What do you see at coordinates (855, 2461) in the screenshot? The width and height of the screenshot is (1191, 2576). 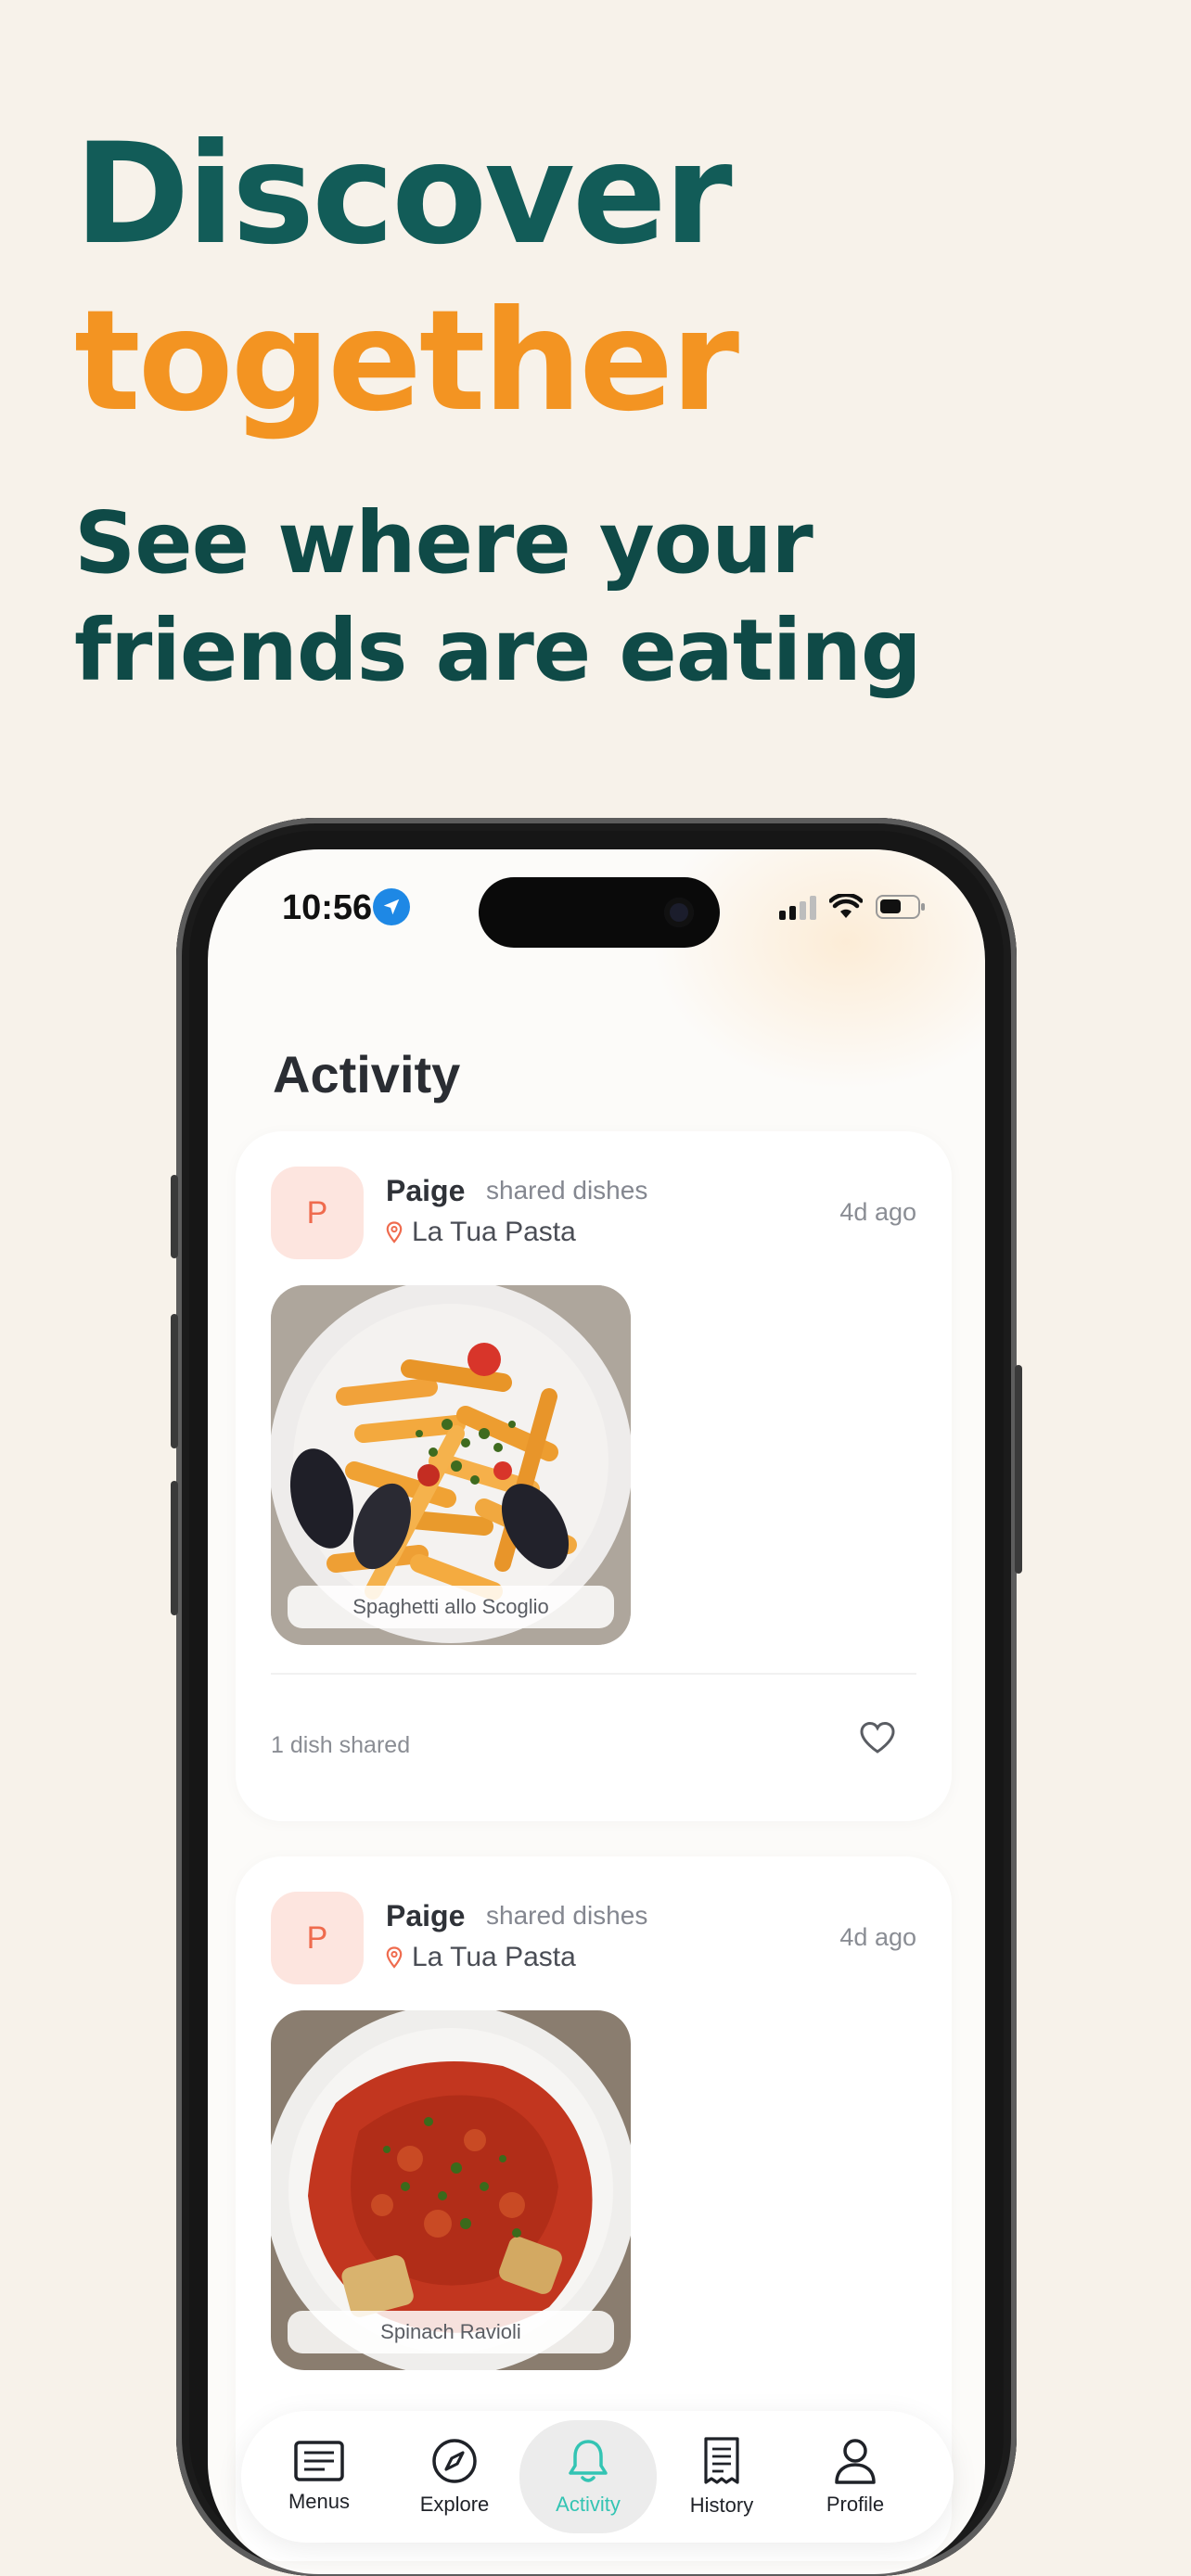 I see `person-icon` at bounding box center [855, 2461].